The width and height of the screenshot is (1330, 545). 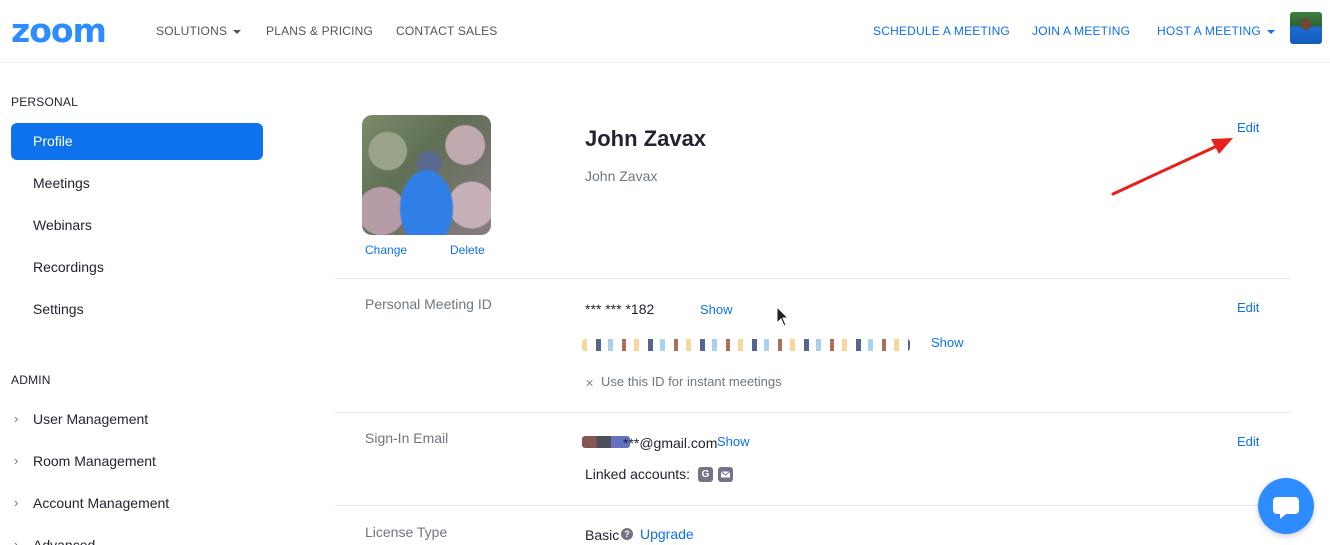 What do you see at coordinates (428, 304) in the screenshot?
I see `pmi-label: Personal Meeting ID` at bounding box center [428, 304].